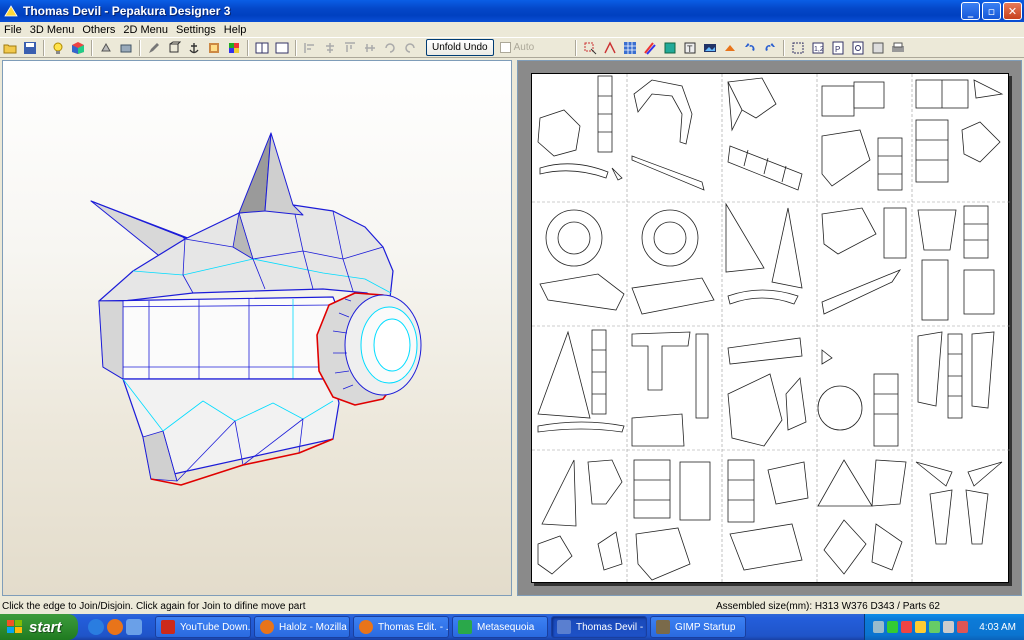  I want to click on start-button: start, so click(39, 627).